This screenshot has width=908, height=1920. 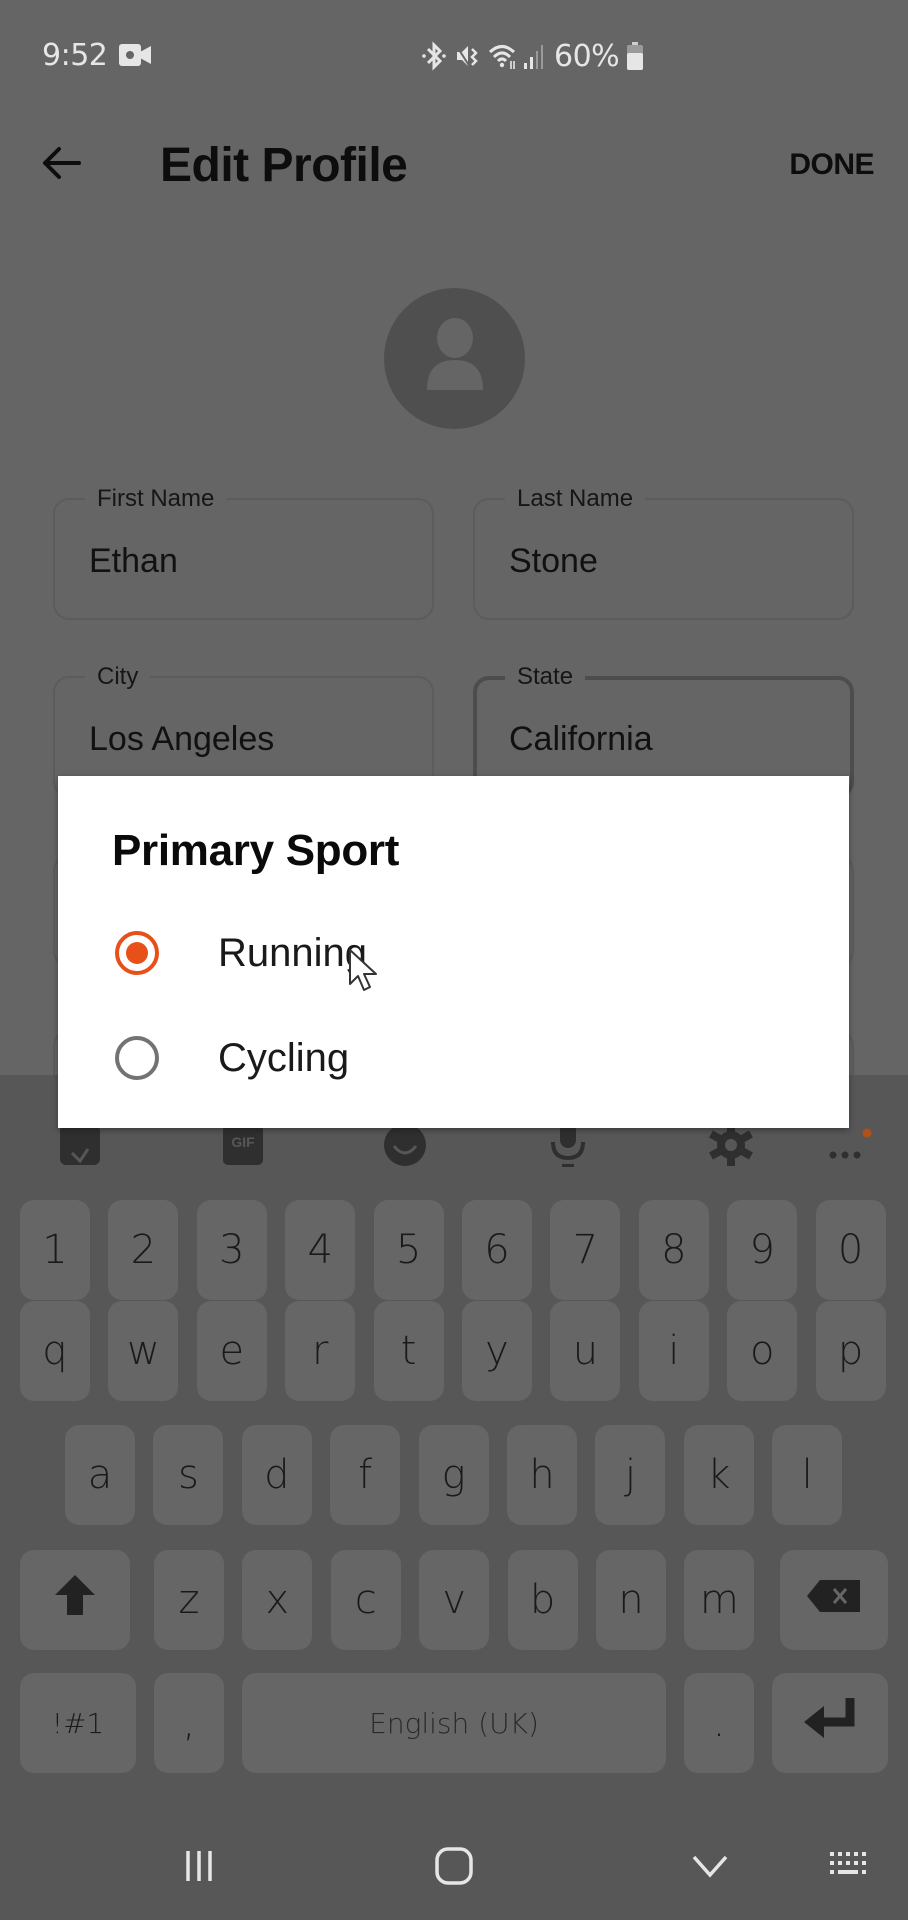 What do you see at coordinates (673, 1250) in the screenshot?
I see `key-8: 8` at bounding box center [673, 1250].